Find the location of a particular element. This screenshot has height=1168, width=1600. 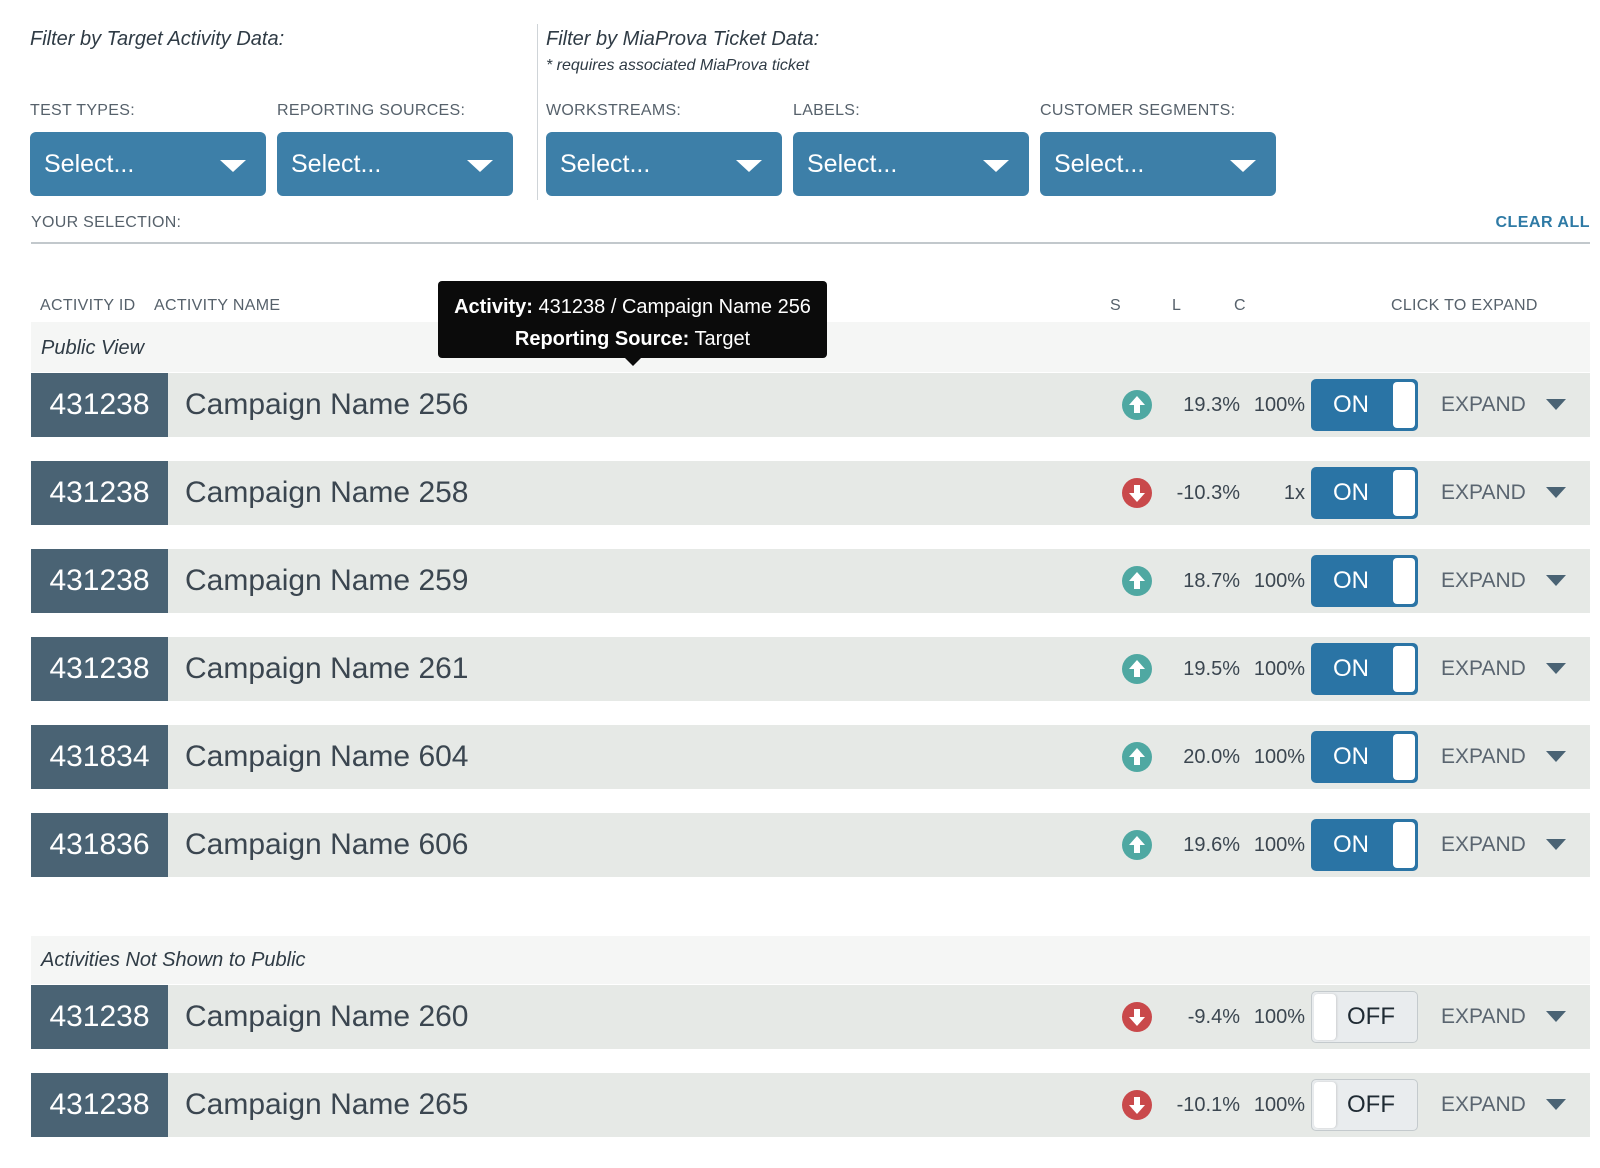

tooltip-source-value: Target is located at coordinates (722, 339).